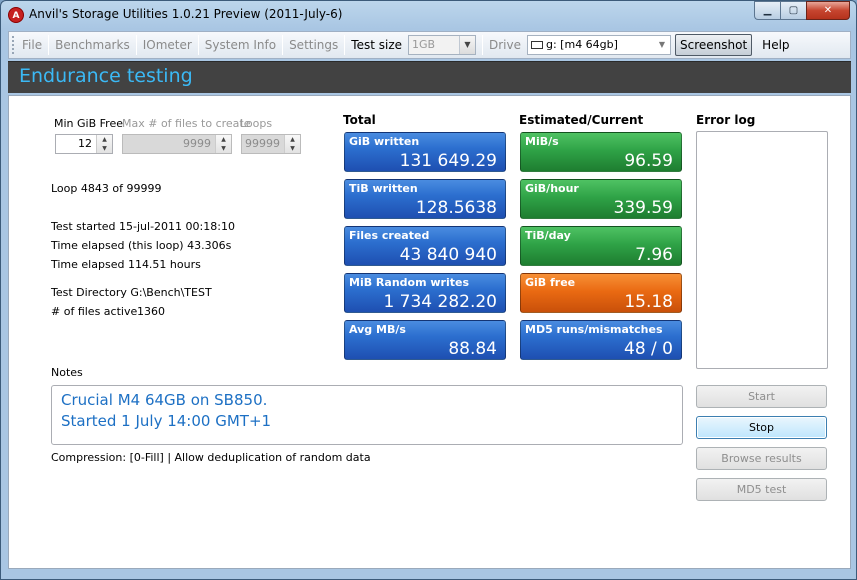 The image size is (857, 580). I want to click on tile-value: 131 649.29, so click(448, 161).